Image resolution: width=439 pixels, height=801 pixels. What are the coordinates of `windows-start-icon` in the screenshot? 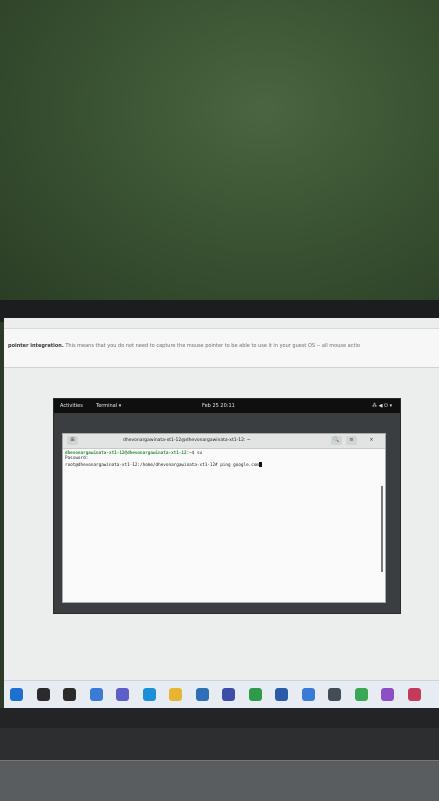 It's located at (16, 694).